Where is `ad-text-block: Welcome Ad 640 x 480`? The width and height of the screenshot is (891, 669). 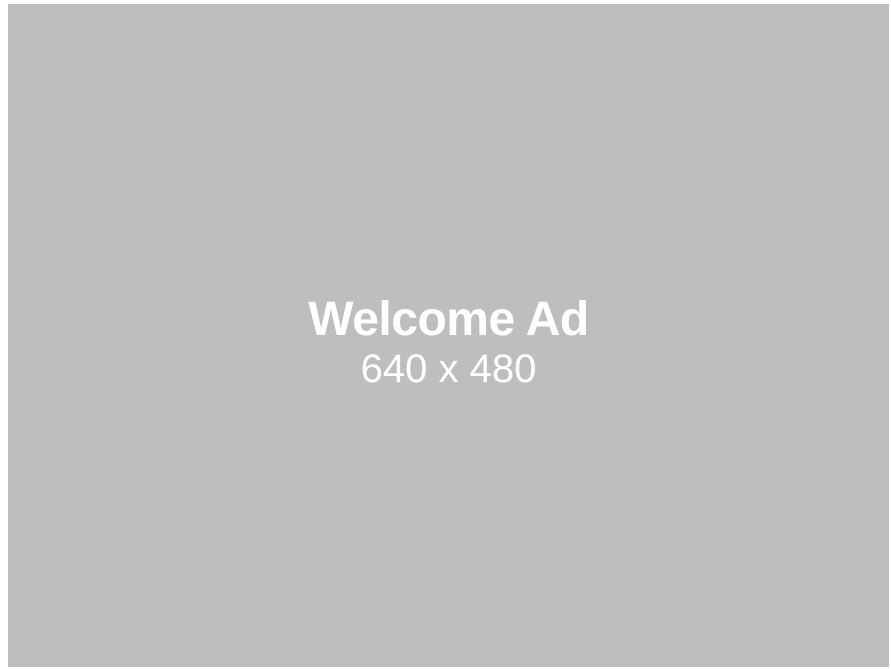 ad-text-block: Welcome Ad 640 x 480 is located at coordinates (448, 343).